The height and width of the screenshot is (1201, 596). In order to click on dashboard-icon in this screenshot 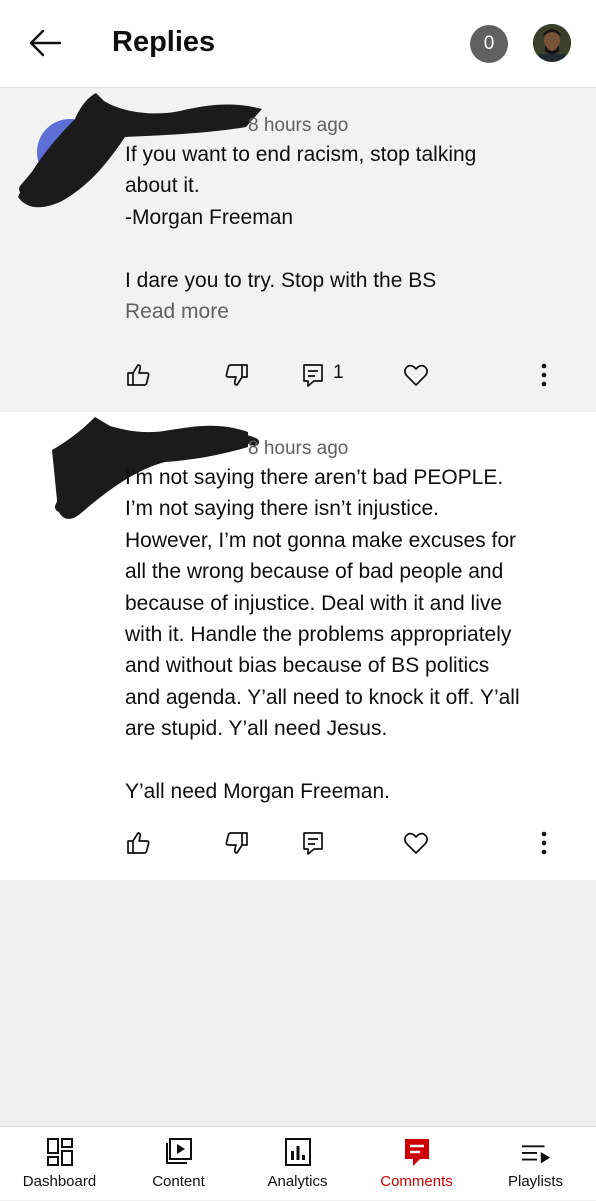, I will do `click(60, 1152)`.